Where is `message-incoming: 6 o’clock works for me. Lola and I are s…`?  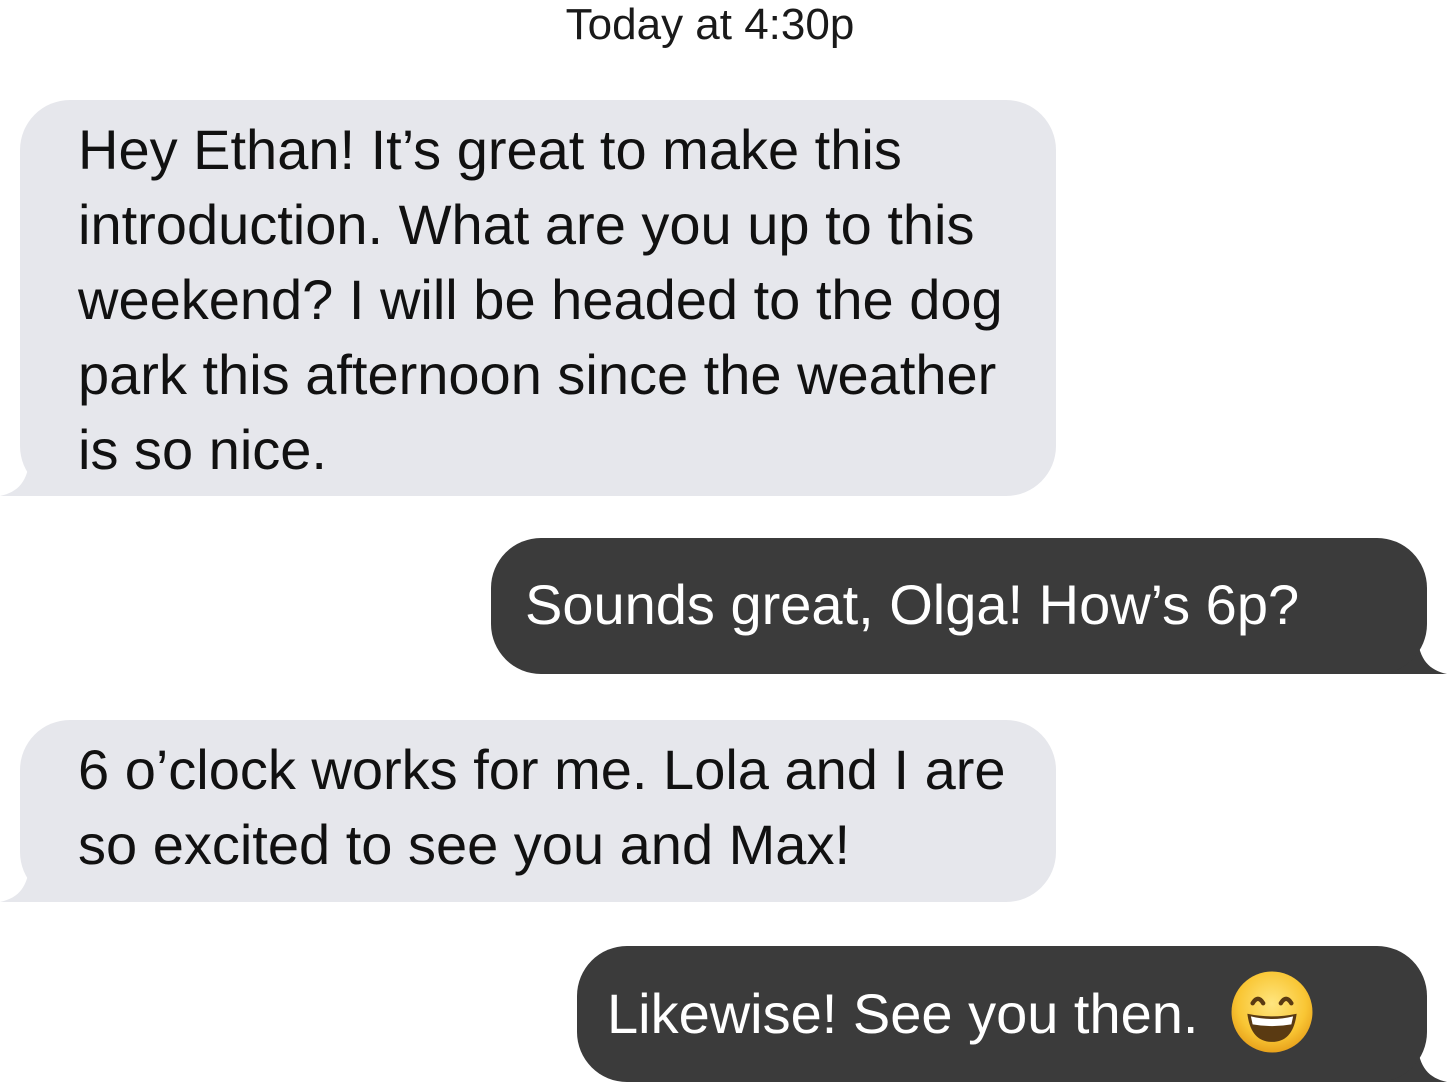 message-incoming: 6 o’clock works for me. Lola and I are s… is located at coordinates (528, 811).